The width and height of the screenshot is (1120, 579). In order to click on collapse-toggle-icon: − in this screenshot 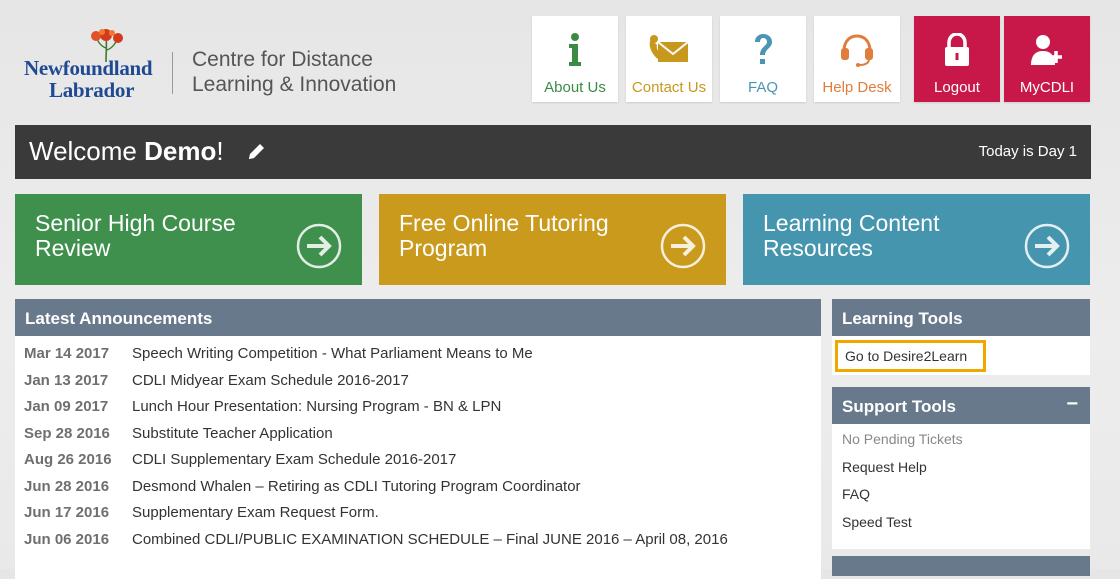, I will do `click(1072, 404)`.